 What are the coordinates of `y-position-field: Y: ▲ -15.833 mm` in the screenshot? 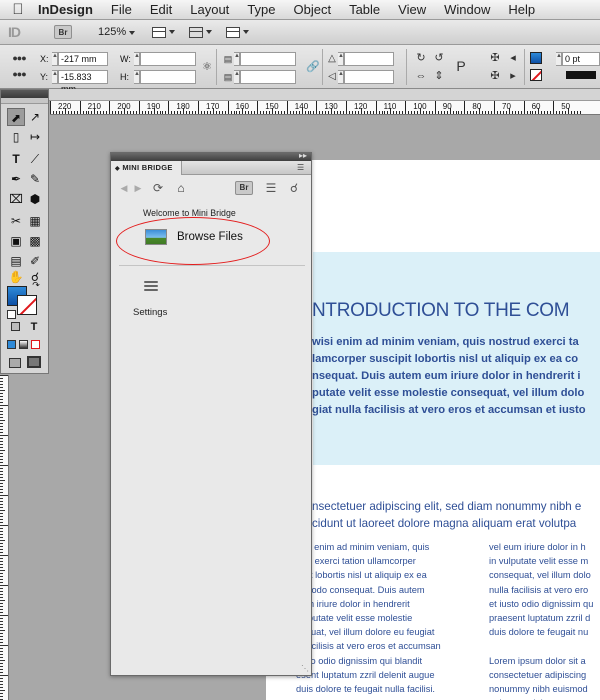 It's located at (74, 81).